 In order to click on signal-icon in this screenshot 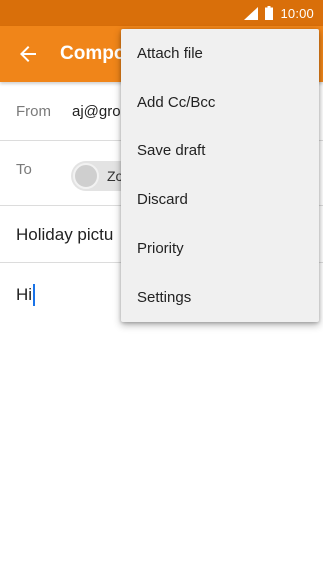, I will do `click(251, 13)`.